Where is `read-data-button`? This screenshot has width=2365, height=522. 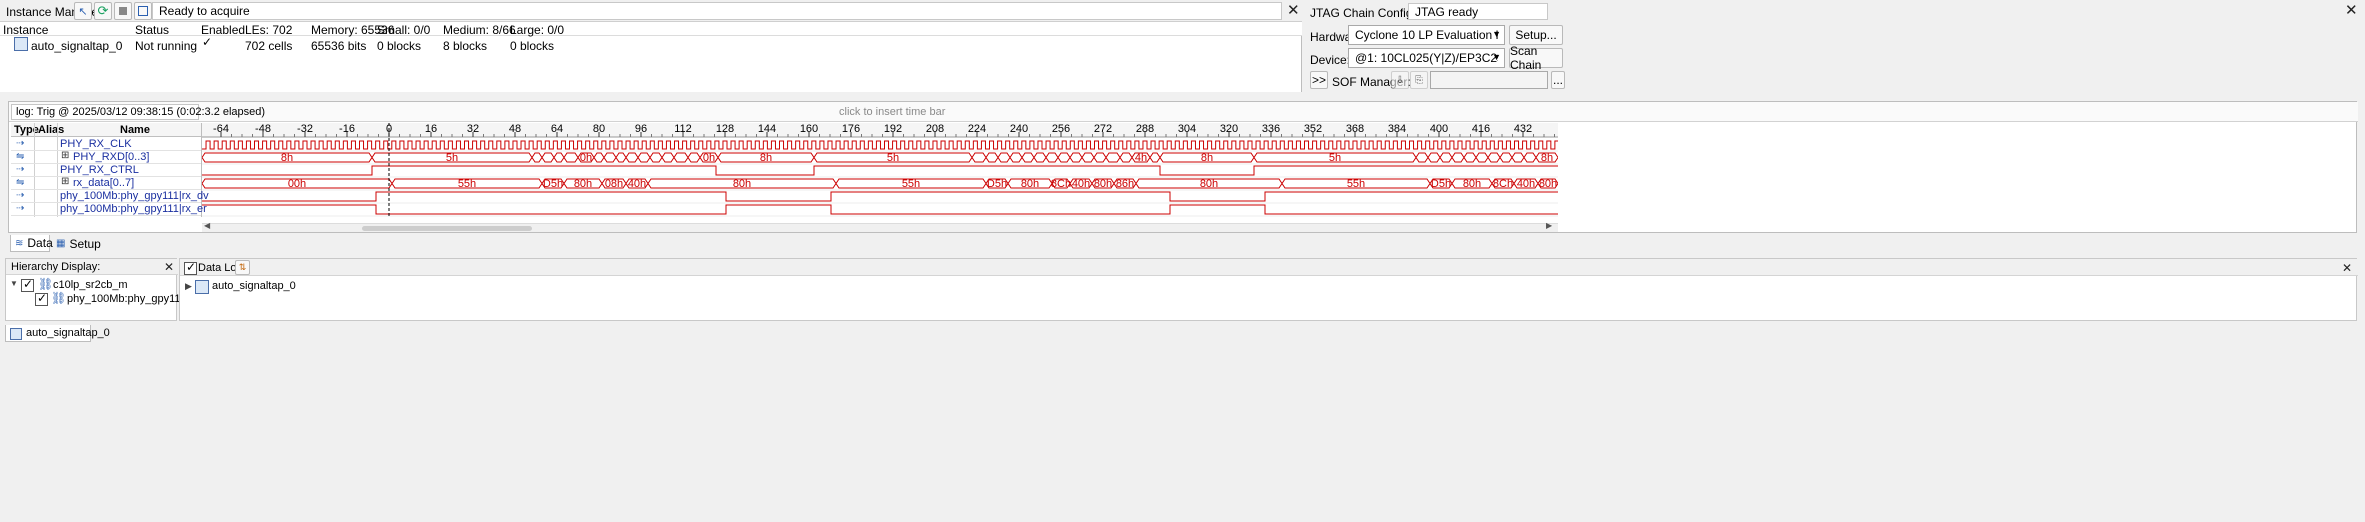 read-data-button is located at coordinates (143, 11).